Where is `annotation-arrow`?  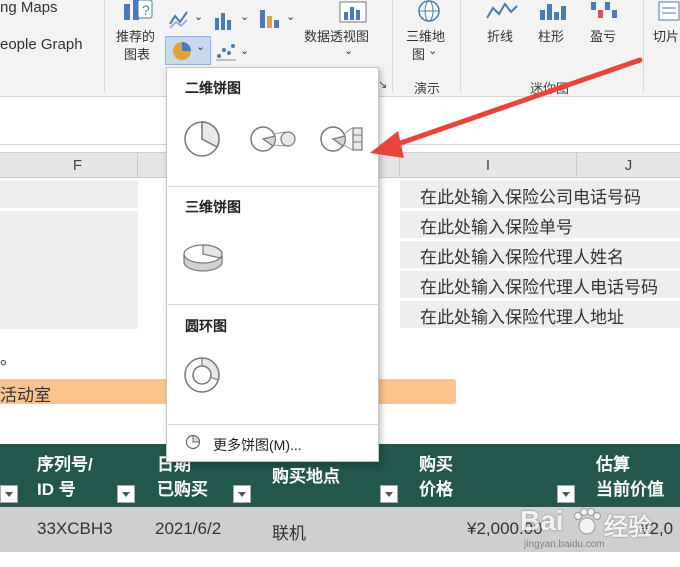 annotation-arrow is located at coordinates (506, 107).